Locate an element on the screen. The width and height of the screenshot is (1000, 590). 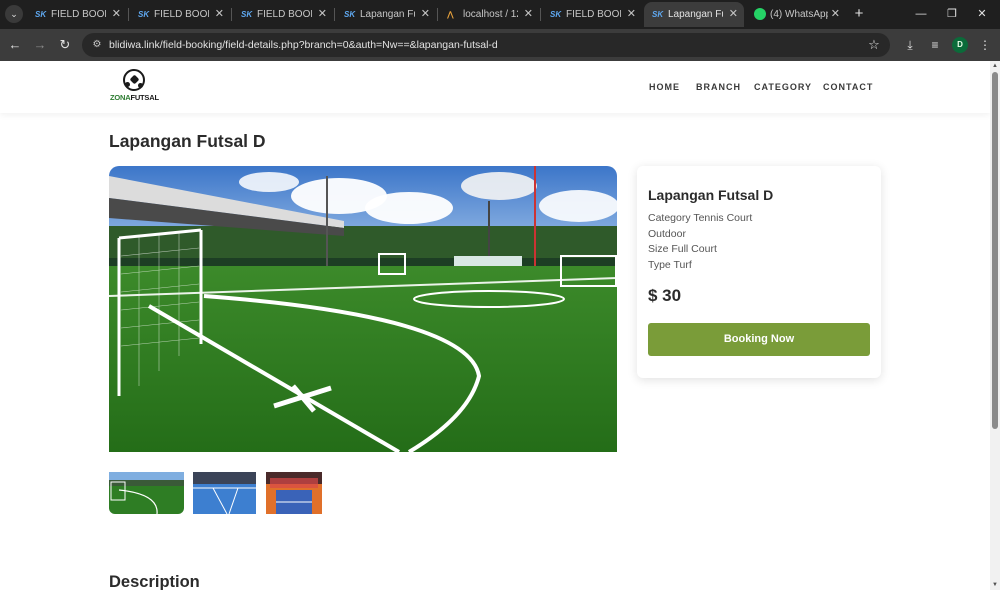
reload-icon: ↻ is located at coordinates (65, 45).